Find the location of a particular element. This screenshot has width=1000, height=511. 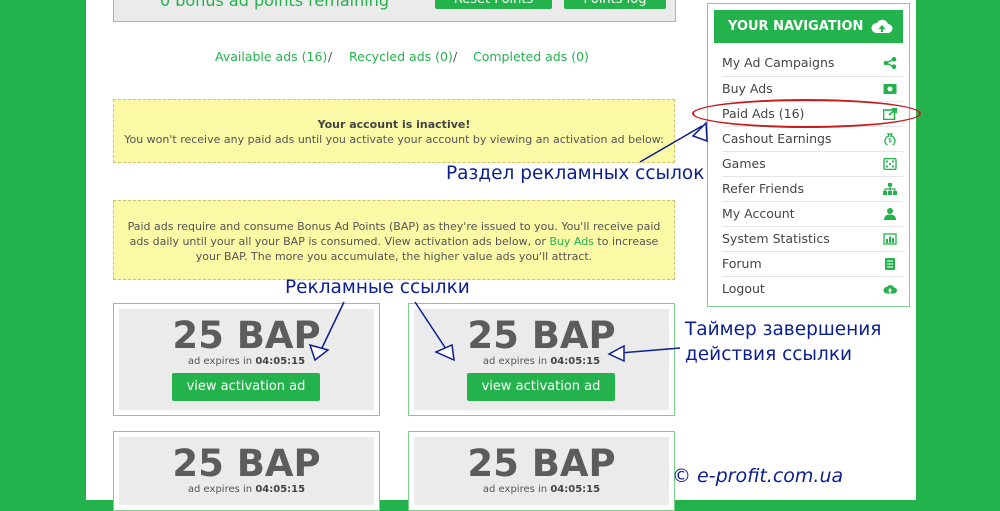

watermark: © e-profit.com.ua is located at coordinates (758, 476).